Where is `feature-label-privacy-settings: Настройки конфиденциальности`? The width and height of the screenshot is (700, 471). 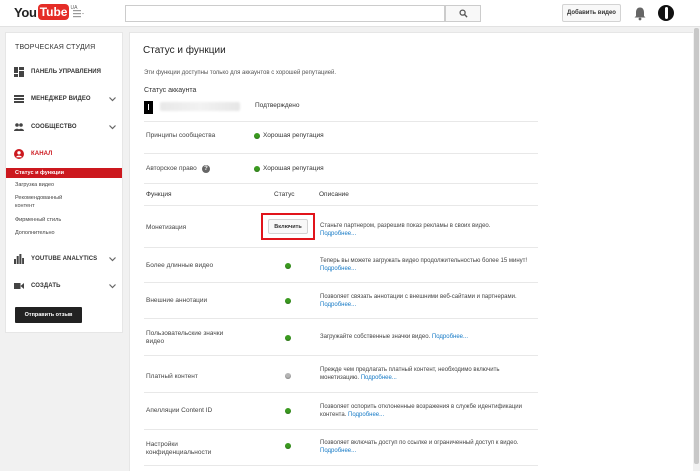
feature-label-privacy-settings: Настройки конфиденциальности is located at coordinates (178, 449).